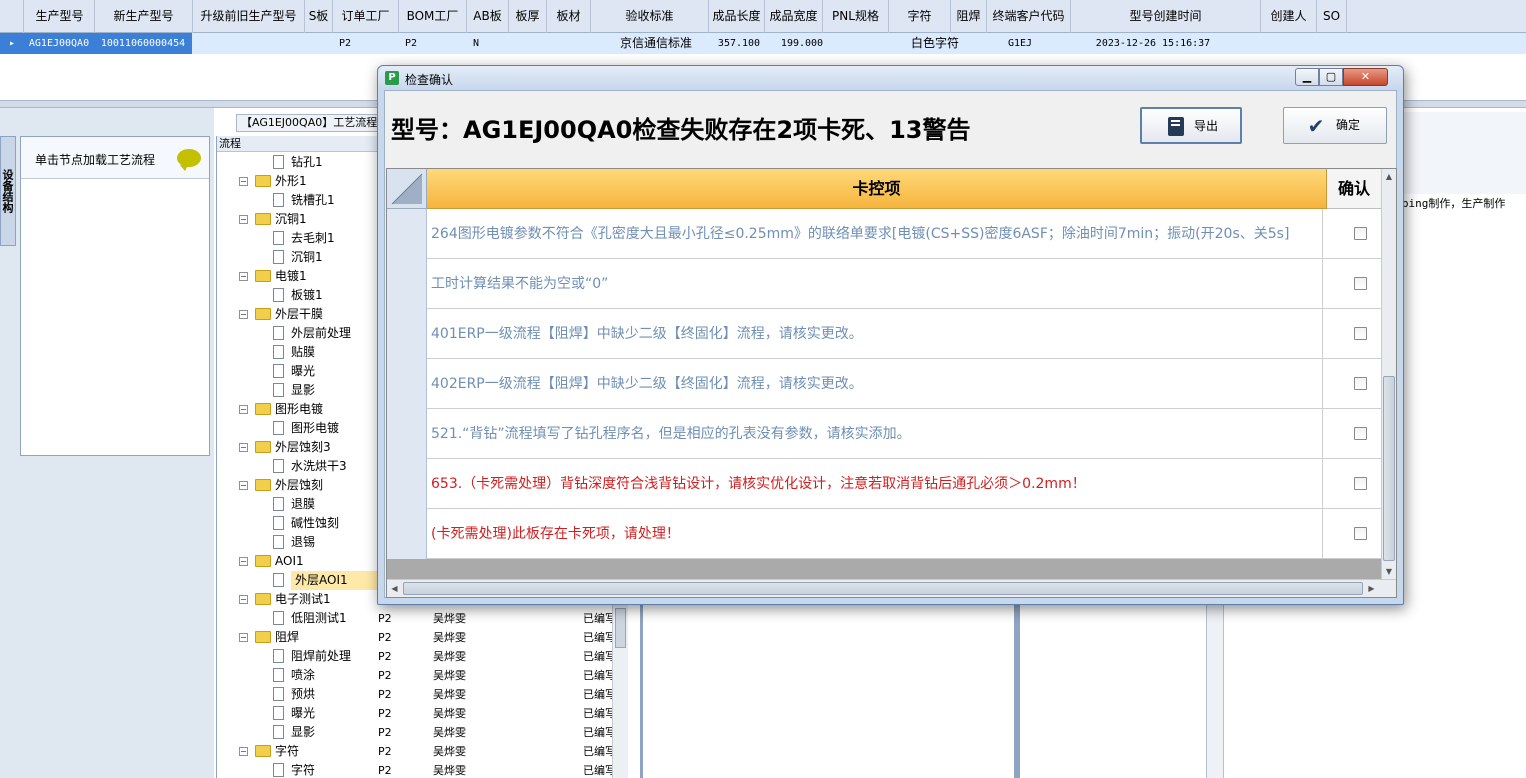 The height and width of the screenshot is (778, 1526). I want to click on grid-header-cell: 新生产型号, so click(144, 16).